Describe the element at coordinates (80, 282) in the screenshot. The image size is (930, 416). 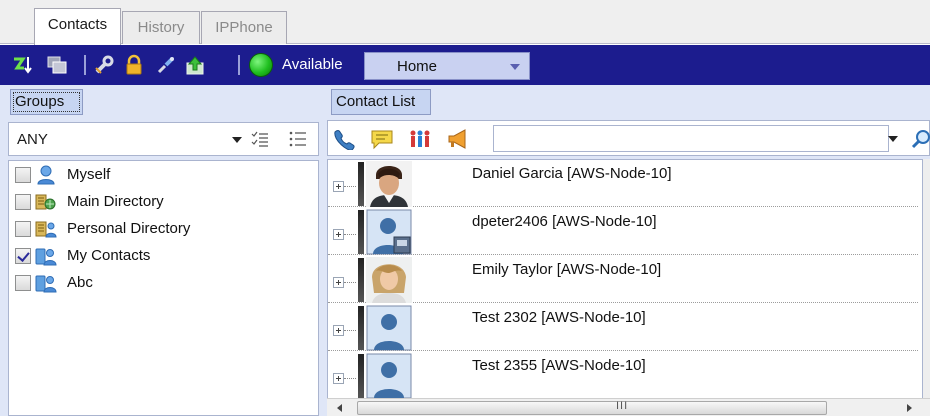
I see `group-label: Abc` at that location.